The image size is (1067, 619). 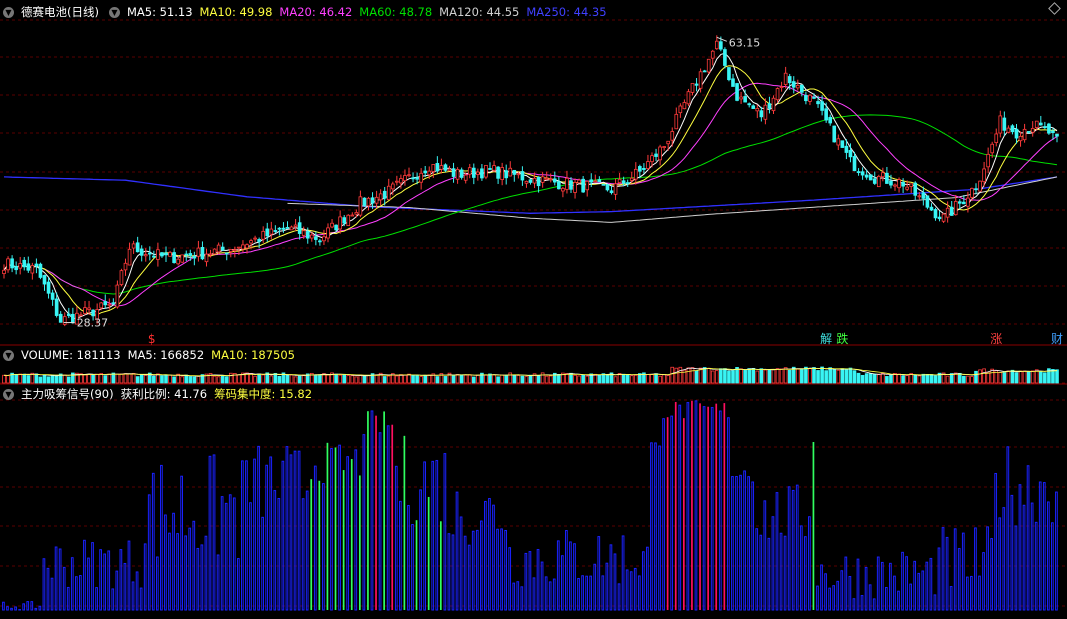 What do you see at coordinates (93, 323) in the screenshot?
I see `low-price-label: 28.37` at bounding box center [93, 323].